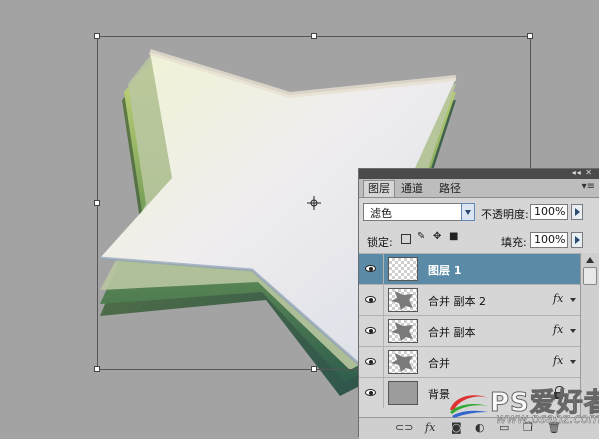 The width and height of the screenshot is (599, 439). What do you see at coordinates (582, 172) in the screenshot?
I see `panel-collapse-icon: ◂◂ ✕` at bounding box center [582, 172].